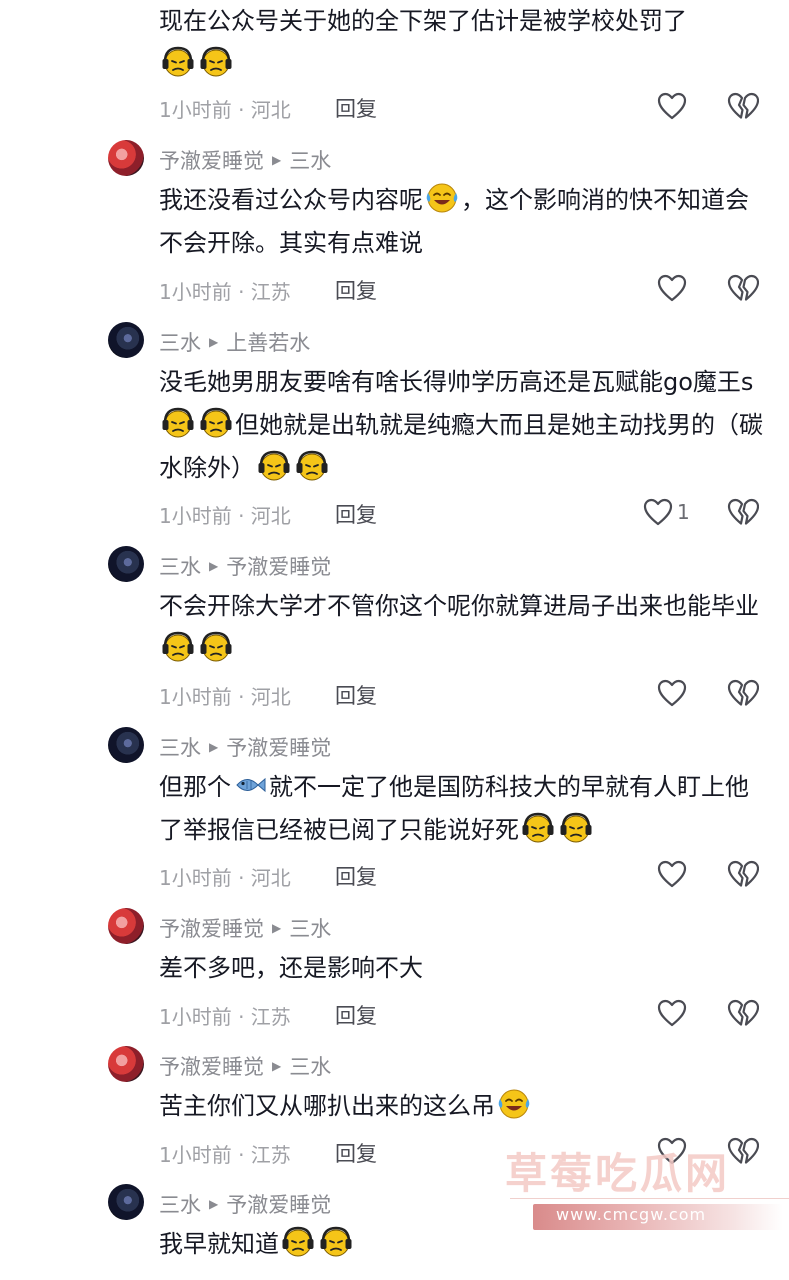 The height and width of the screenshot is (1280, 789). Describe the element at coordinates (649, 1198) in the screenshot. I see `watermark-divider` at that location.